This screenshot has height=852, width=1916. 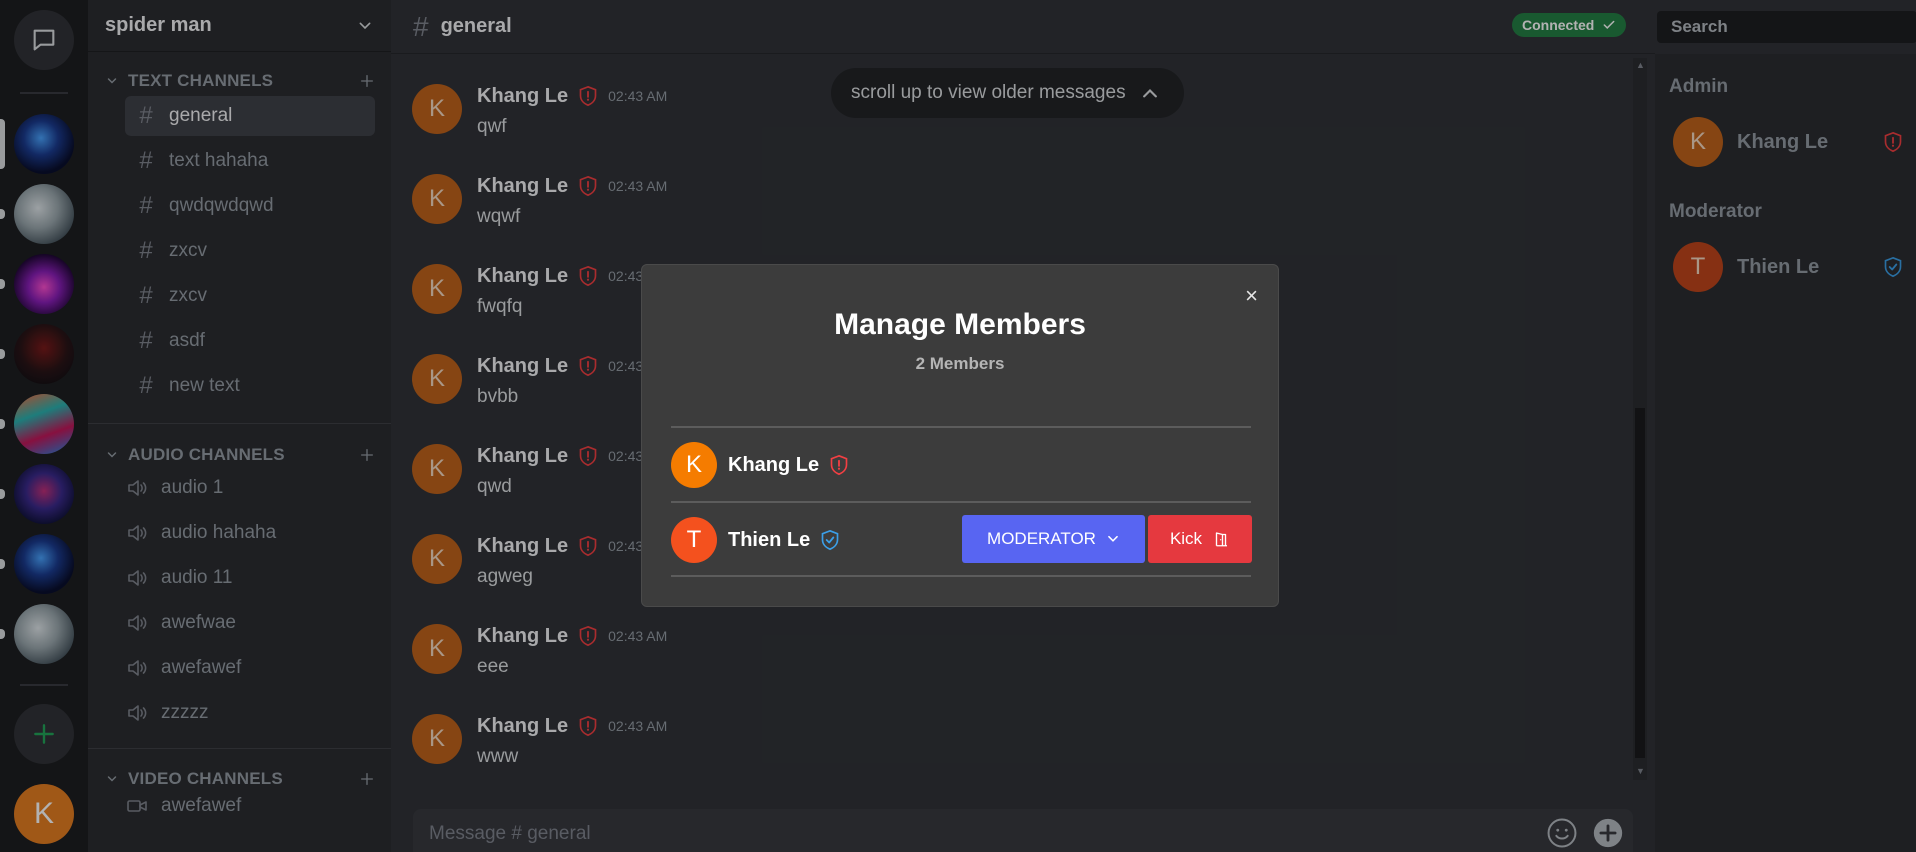 I want to click on kick-button: Kick, so click(x=1200, y=539).